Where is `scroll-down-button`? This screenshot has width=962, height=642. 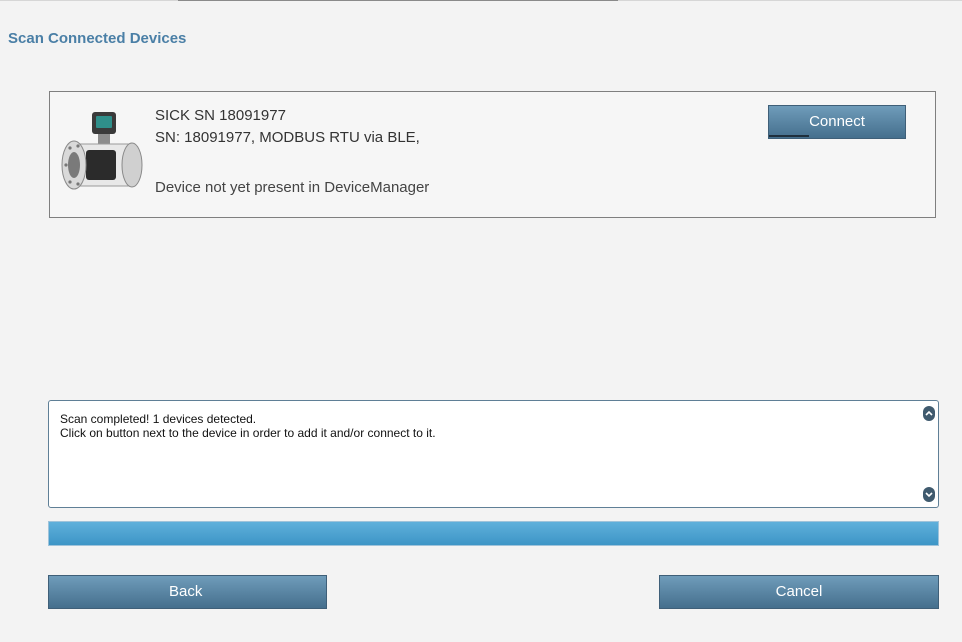
scroll-down-button is located at coordinates (929, 494).